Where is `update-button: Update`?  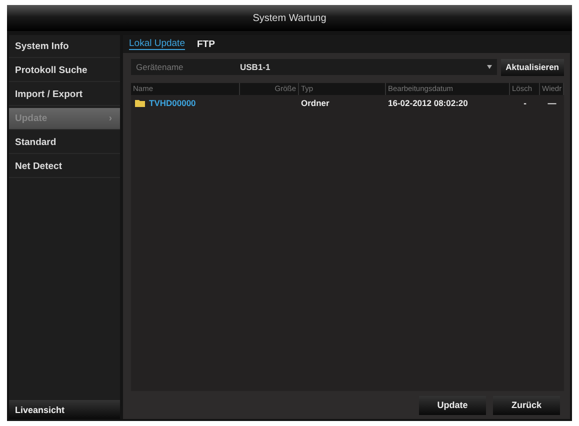 update-button: Update is located at coordinates (452, 405).